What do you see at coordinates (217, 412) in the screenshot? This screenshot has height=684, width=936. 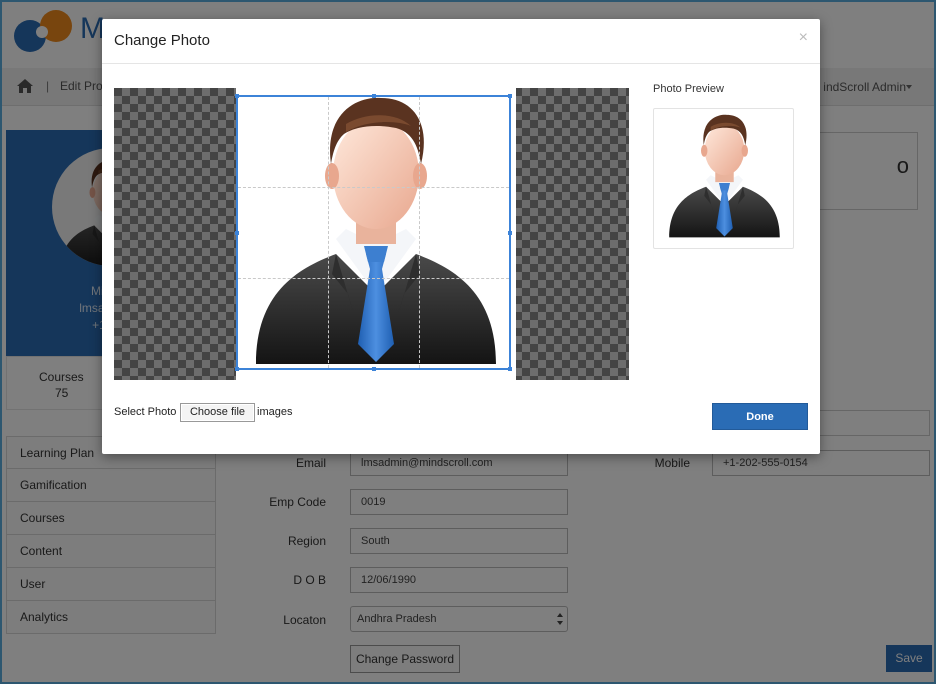 I see `choose-file-button: Choose file` at bounding box center [217, 412].